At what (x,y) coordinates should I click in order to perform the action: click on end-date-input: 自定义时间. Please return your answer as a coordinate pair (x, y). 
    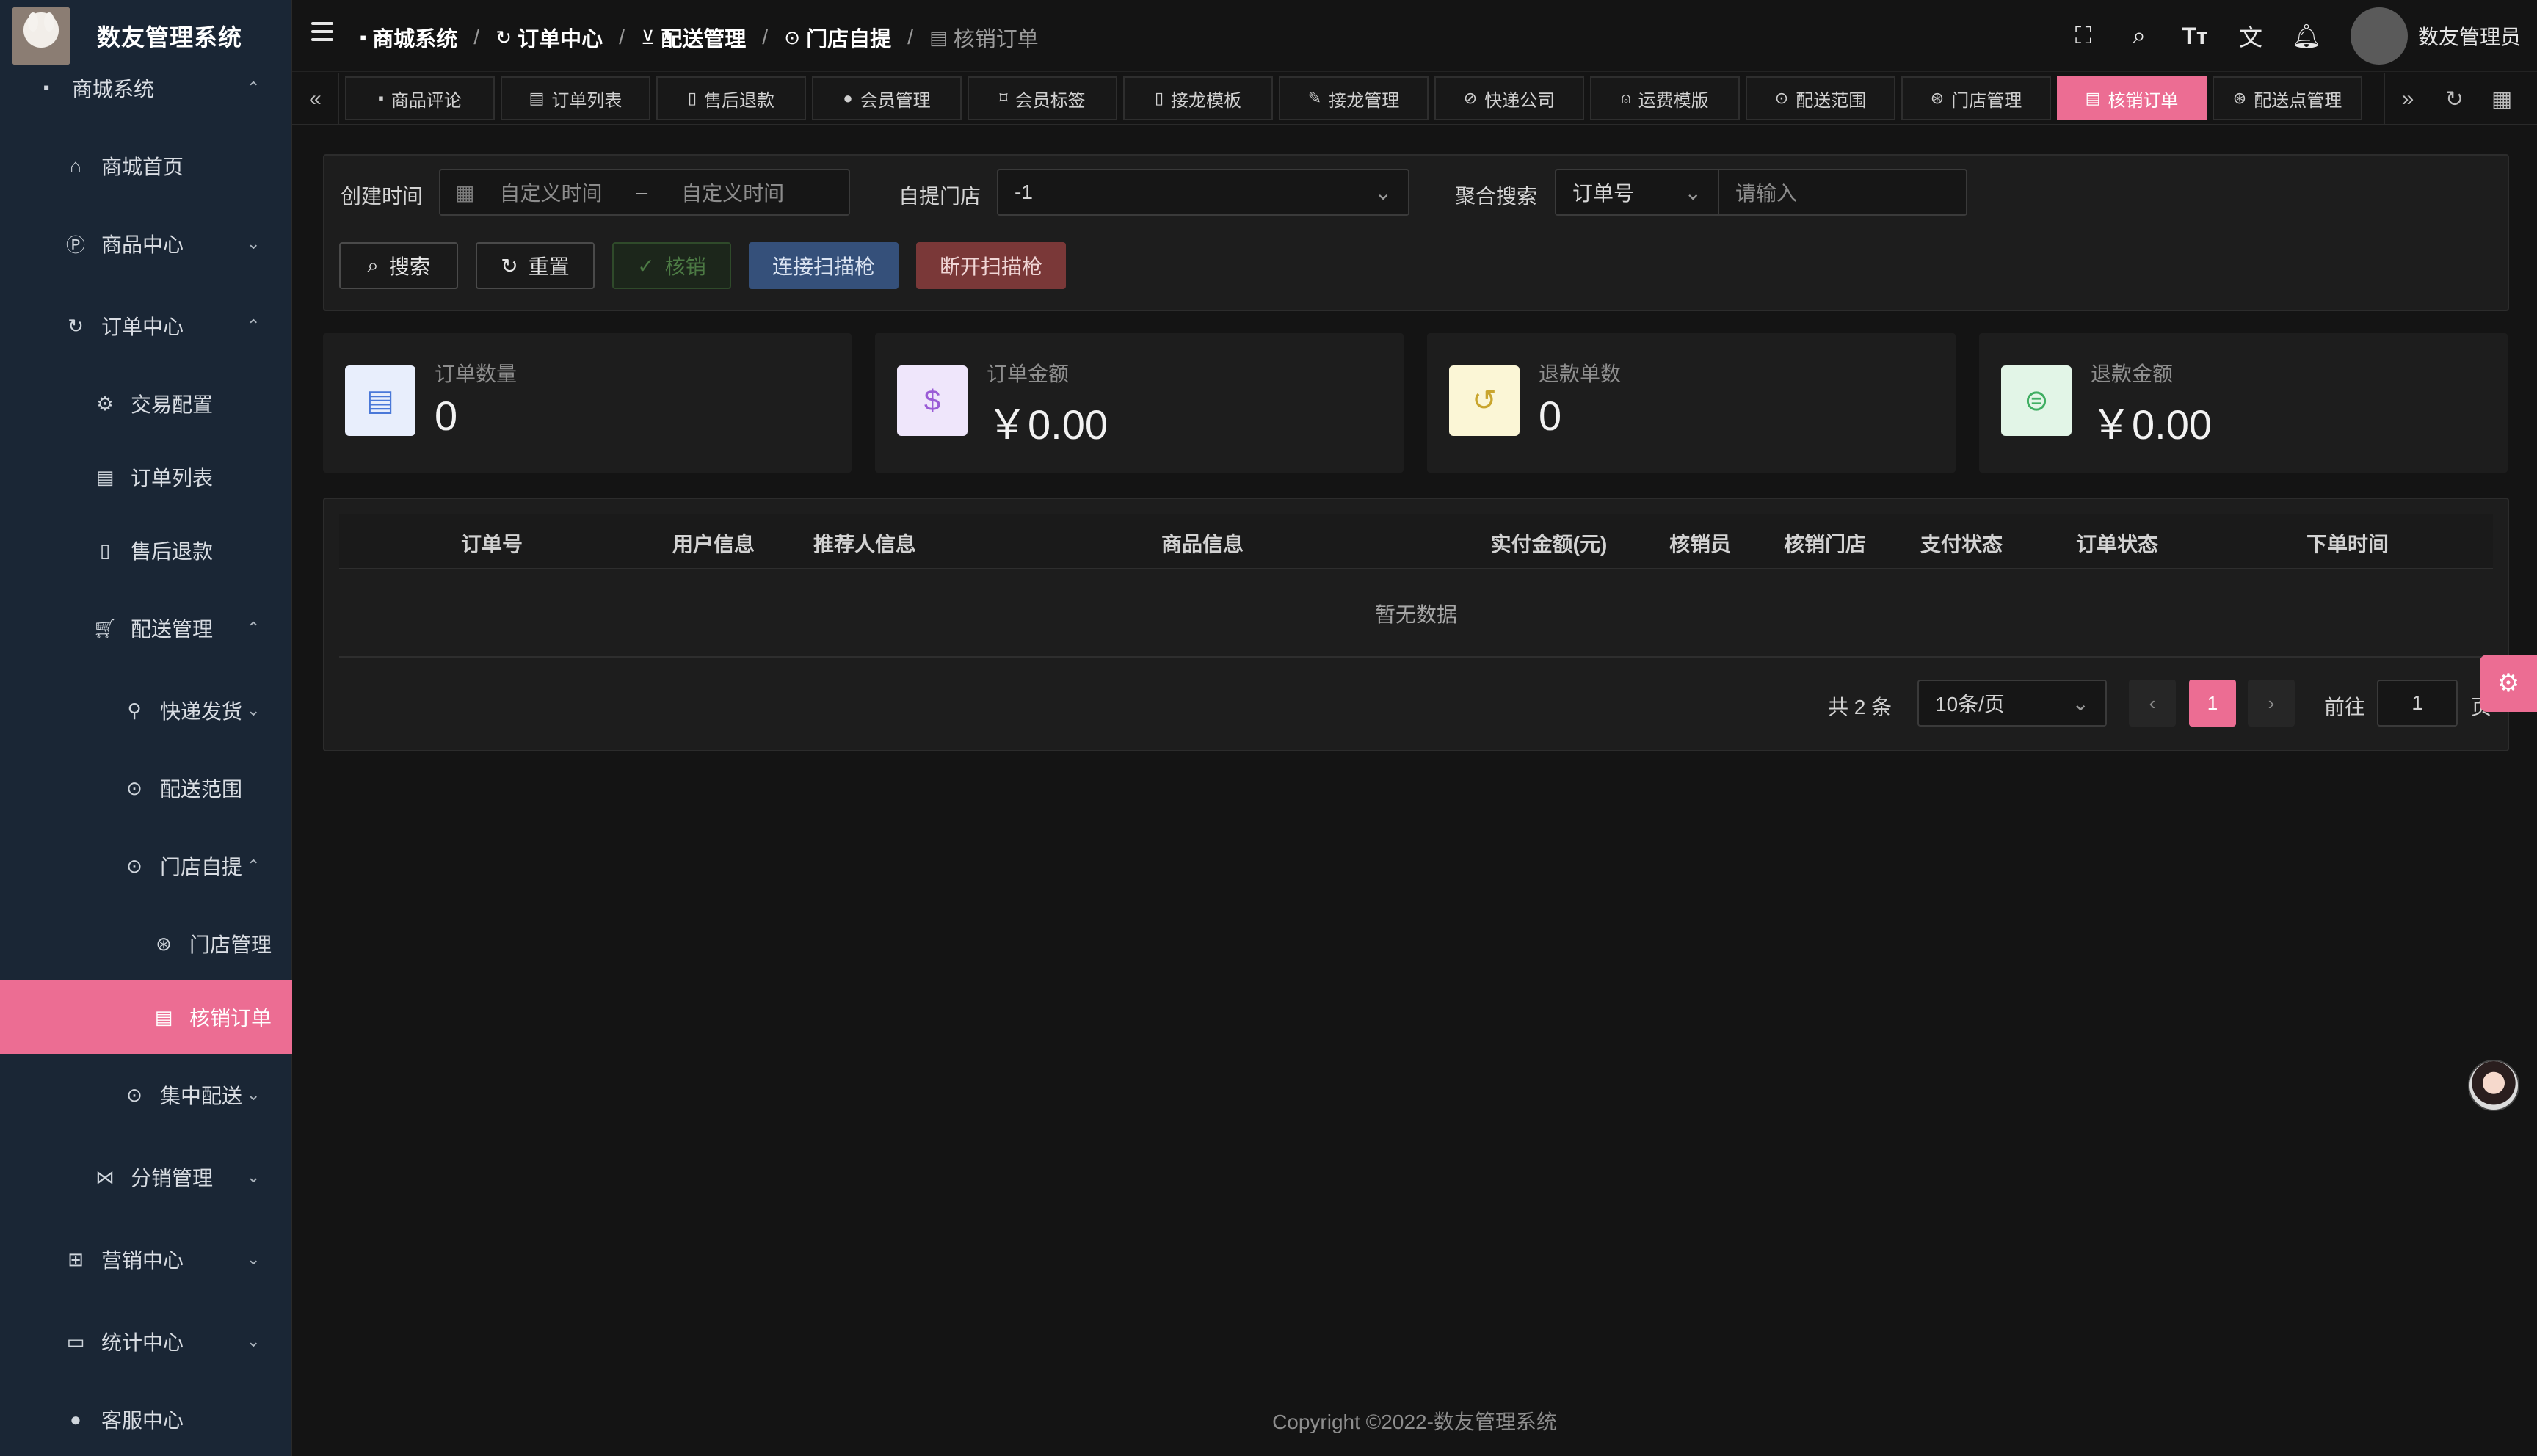
    Looking at the image, I should click on (732, 192).